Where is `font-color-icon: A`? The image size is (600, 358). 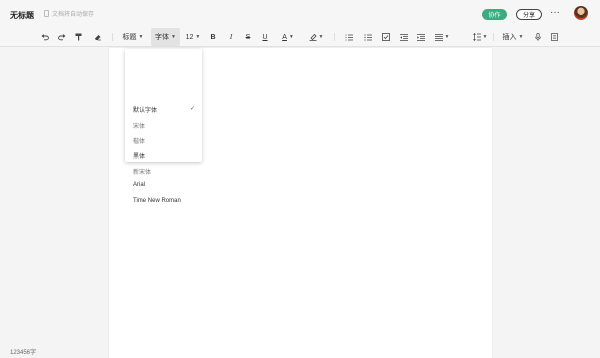 font-color-icon: A is located at coordinates (284, 37).